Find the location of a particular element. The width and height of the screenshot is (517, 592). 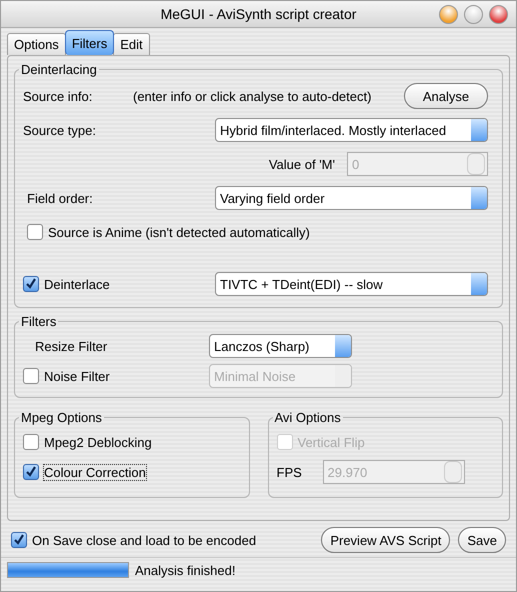

field-label: Resize Filter is located at coordinates (71, 346).